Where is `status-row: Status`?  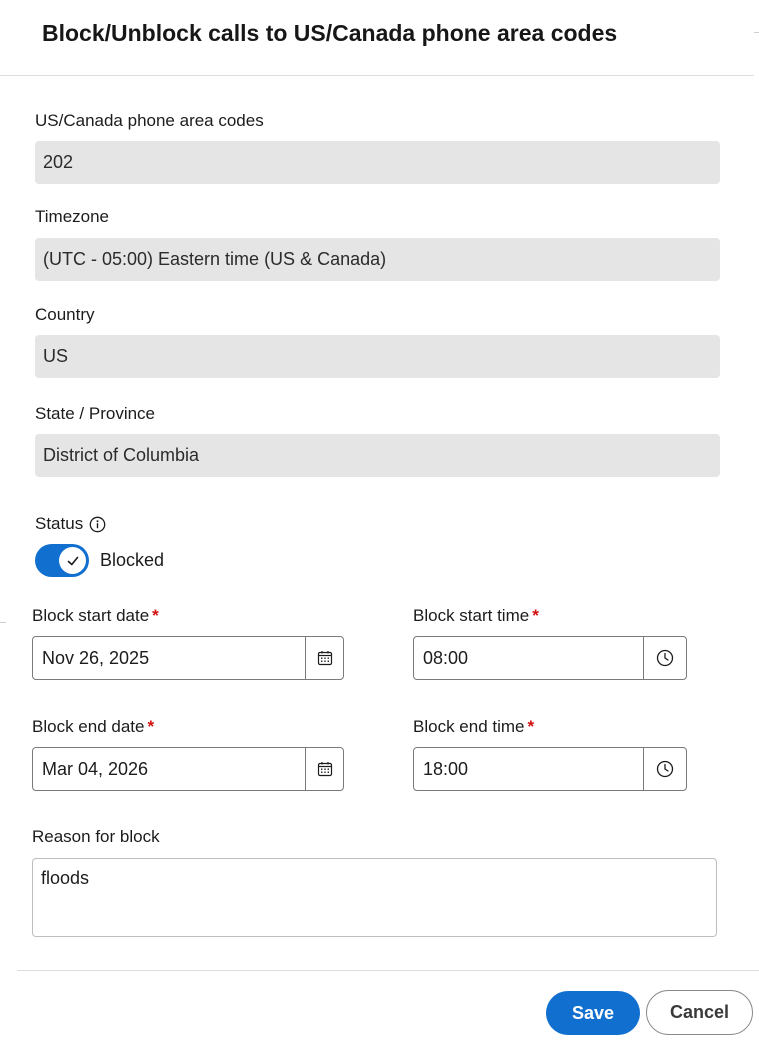 status-row: Status is located at coordinates (70, 524).